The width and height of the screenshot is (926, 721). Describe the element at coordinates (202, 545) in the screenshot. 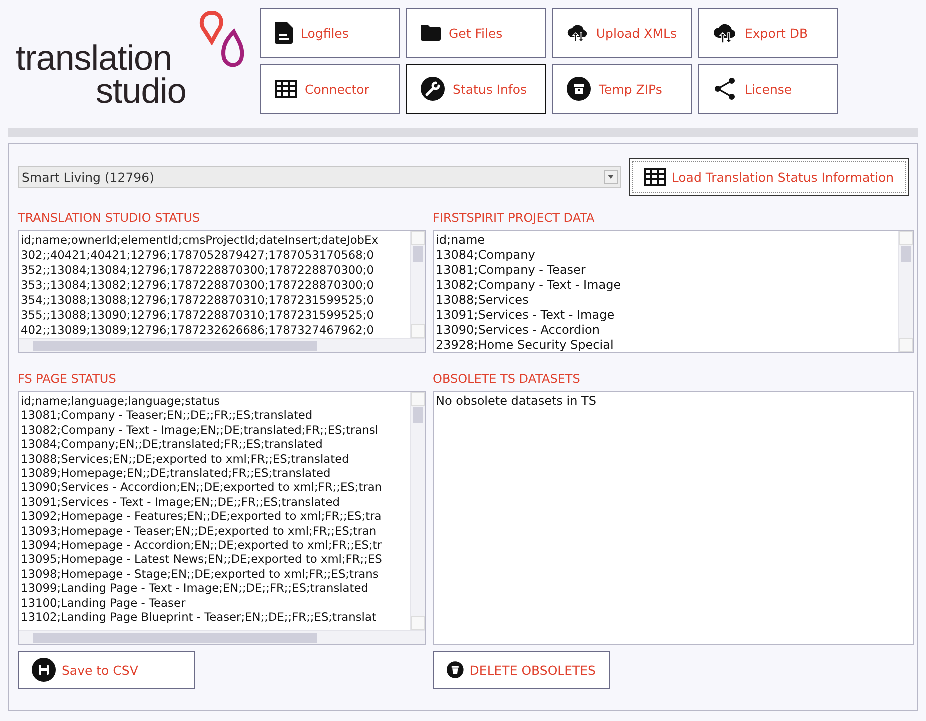

I see `text-line: 13094;Homepage - Accordion;EN;;DE;exported to xml;FR;;ES;tr` at that location.